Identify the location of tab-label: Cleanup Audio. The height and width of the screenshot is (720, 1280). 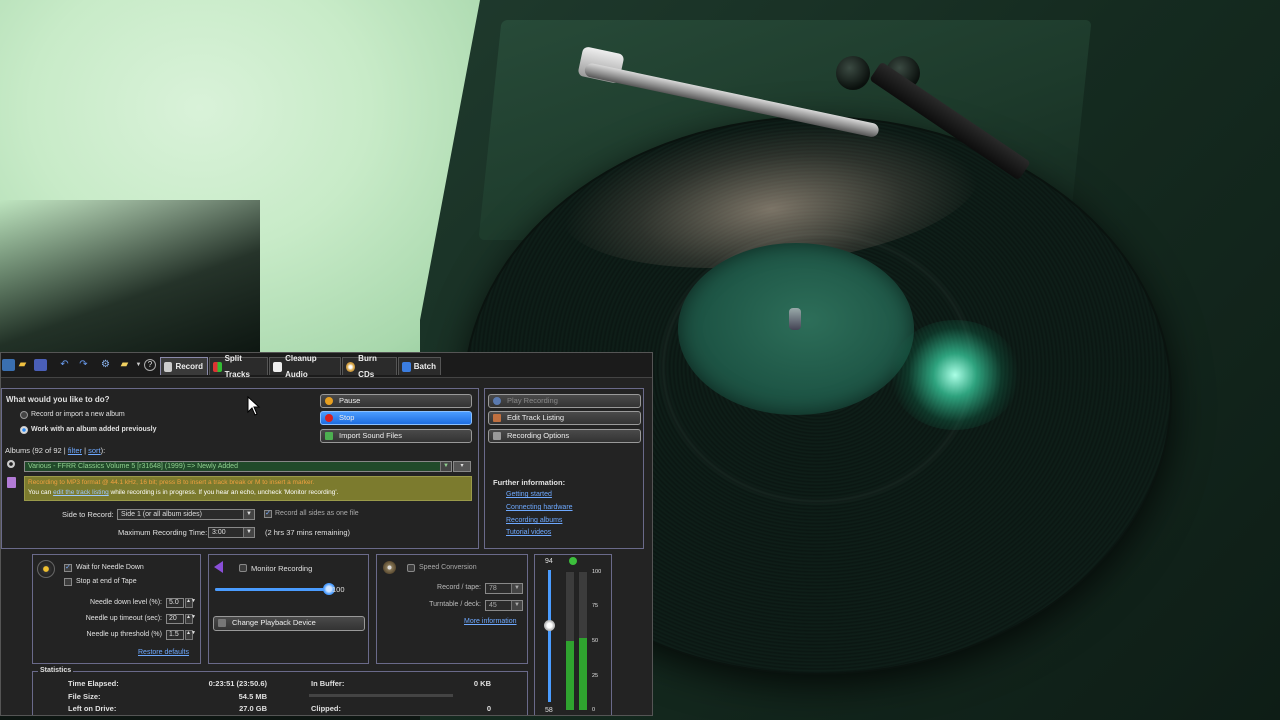
(301, 366).